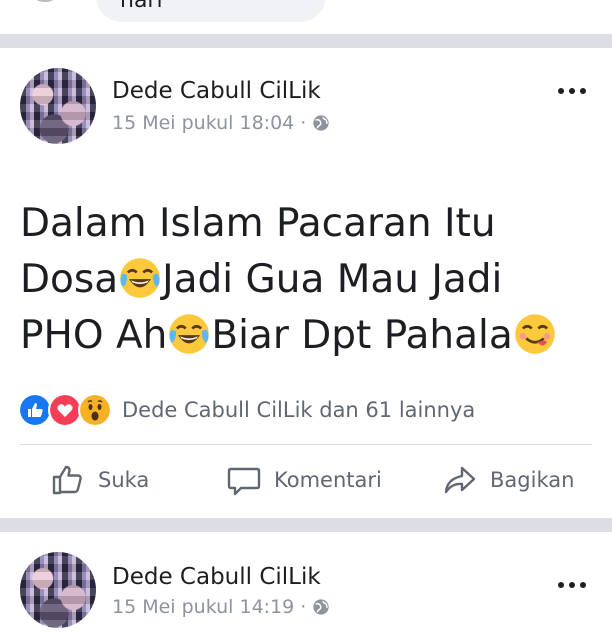 The height and width of the screenshot is (632, 612). I want to click on post-text-line: Biar Dpt Pahala, so click(362, 335).